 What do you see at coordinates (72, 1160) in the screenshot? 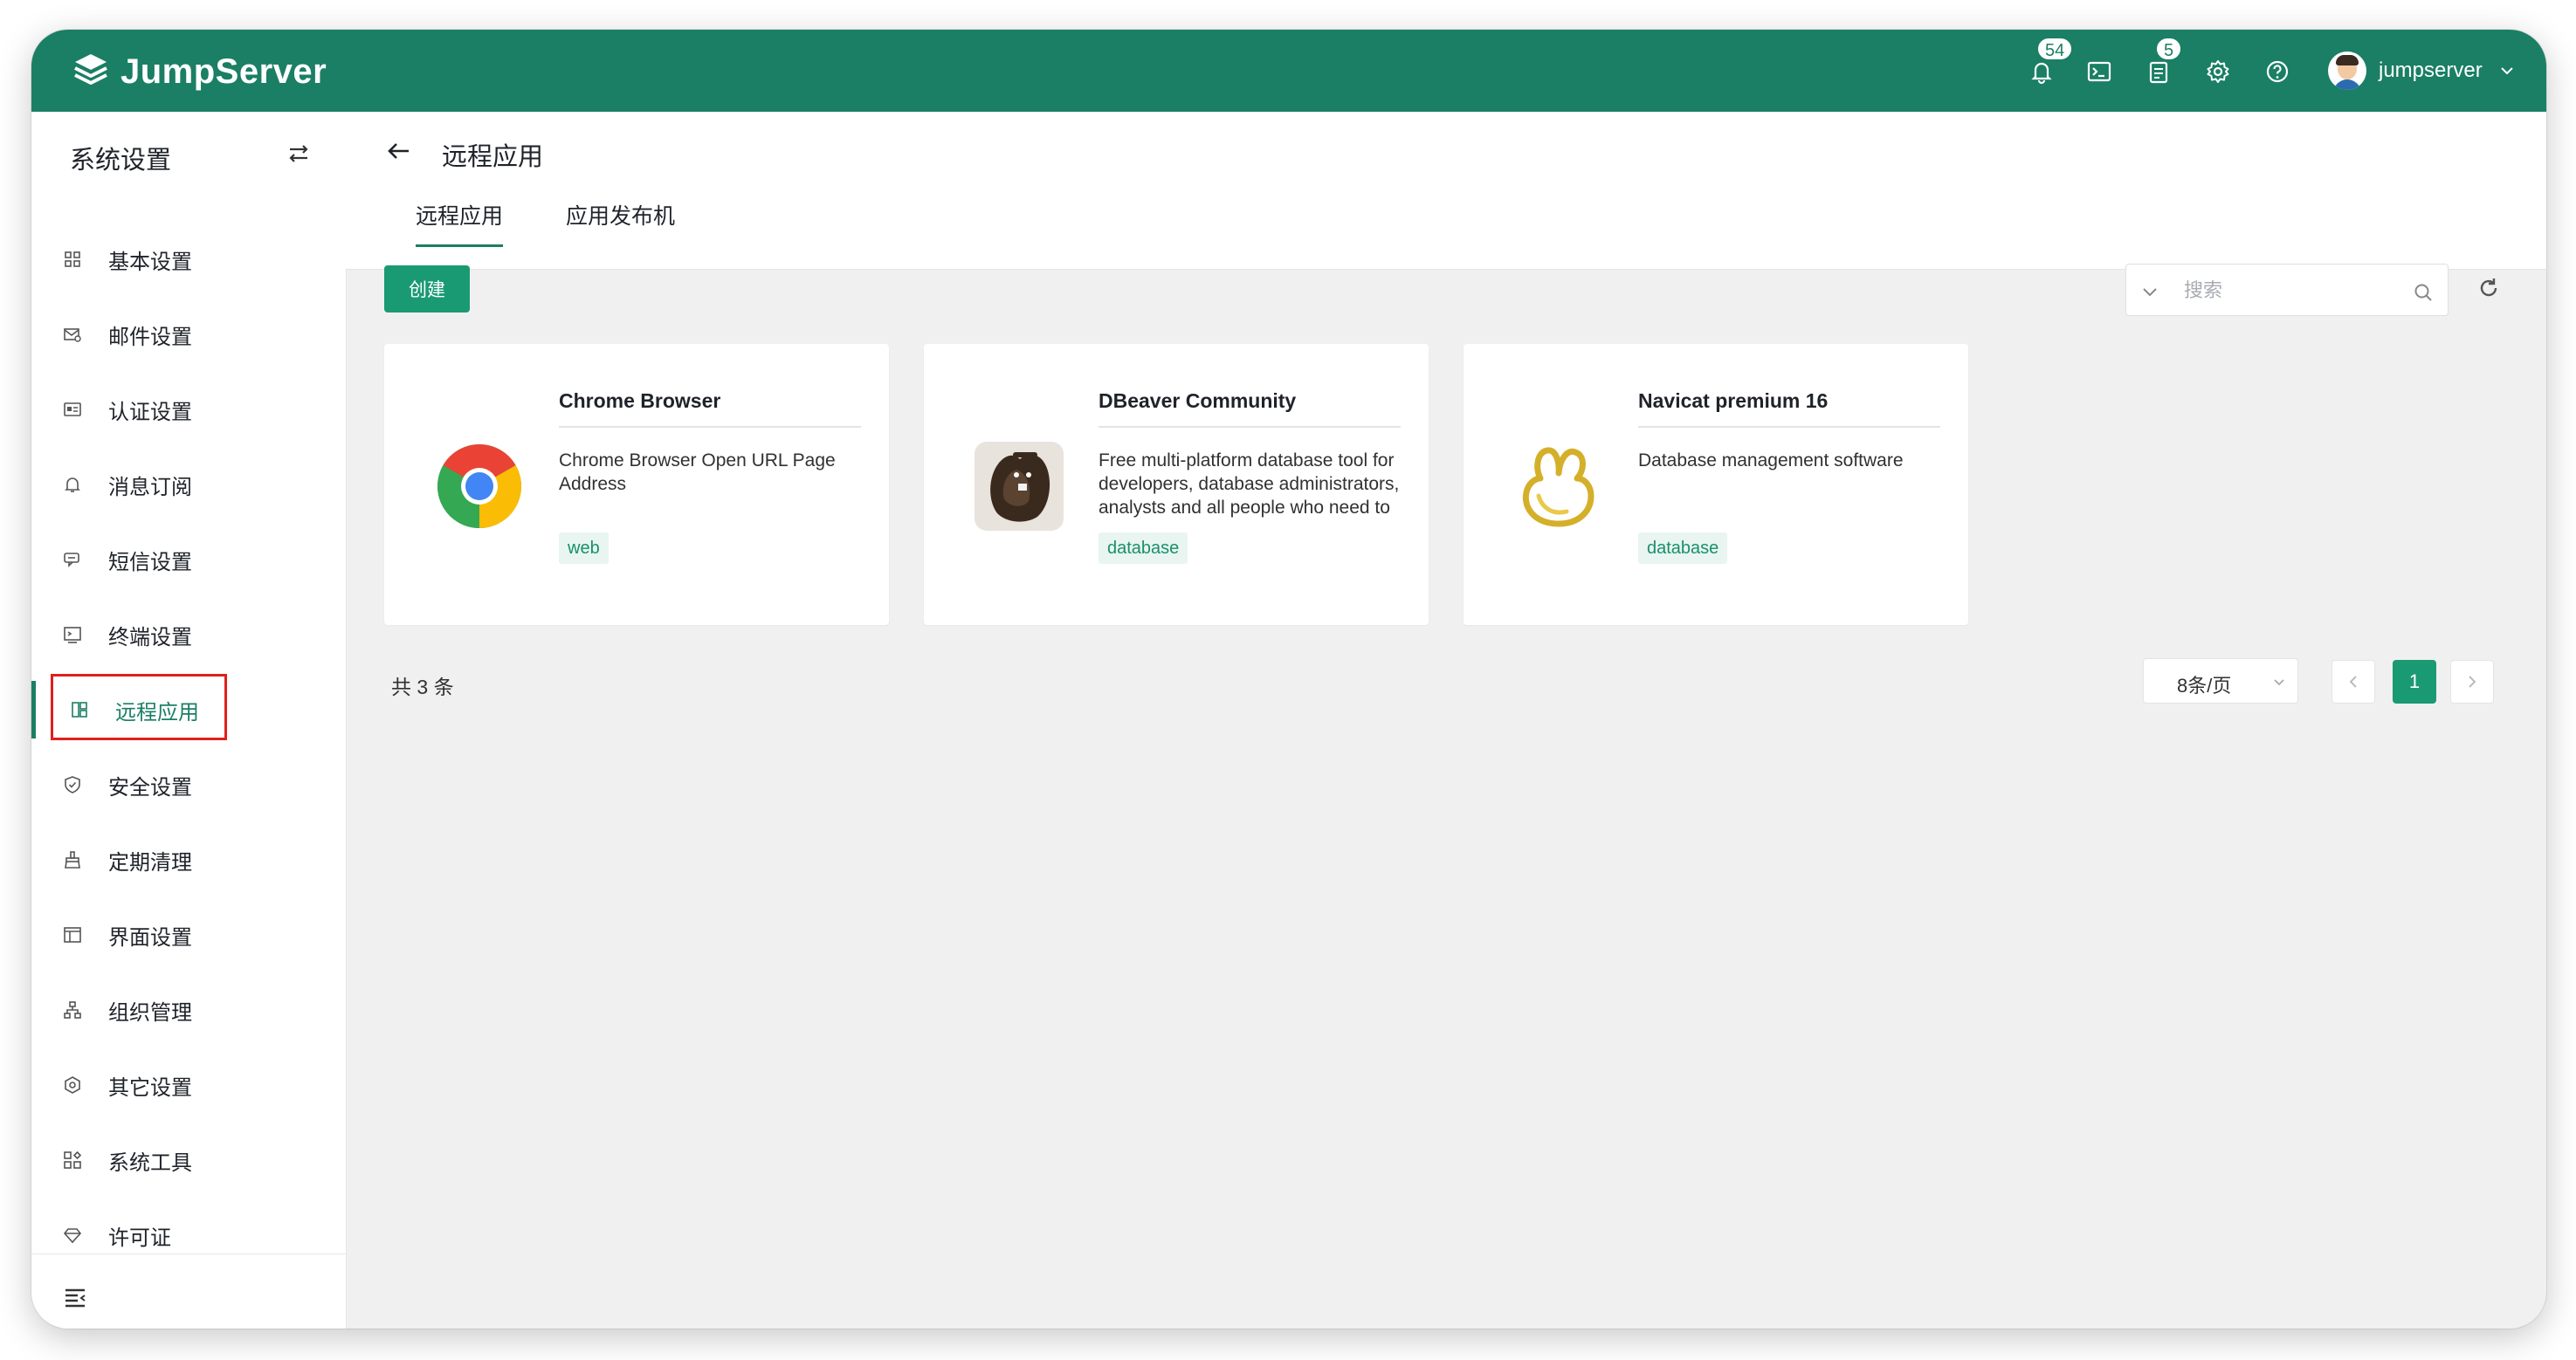
I see `tools-icon` at bounding box center [72, 1160].